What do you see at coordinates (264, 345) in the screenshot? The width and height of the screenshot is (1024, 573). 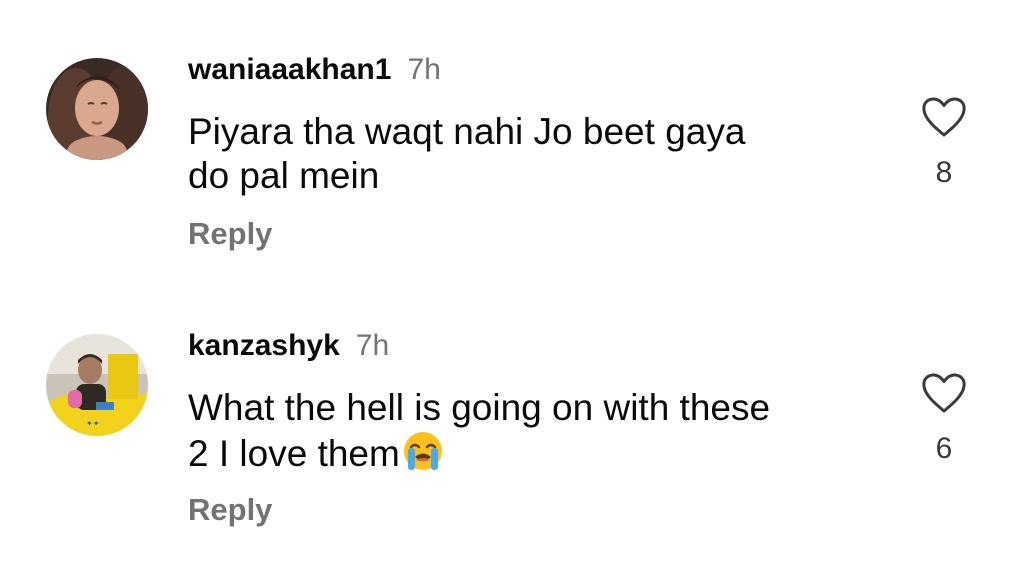 I see `username: kanzashyk` at bounding box center [264, 345].